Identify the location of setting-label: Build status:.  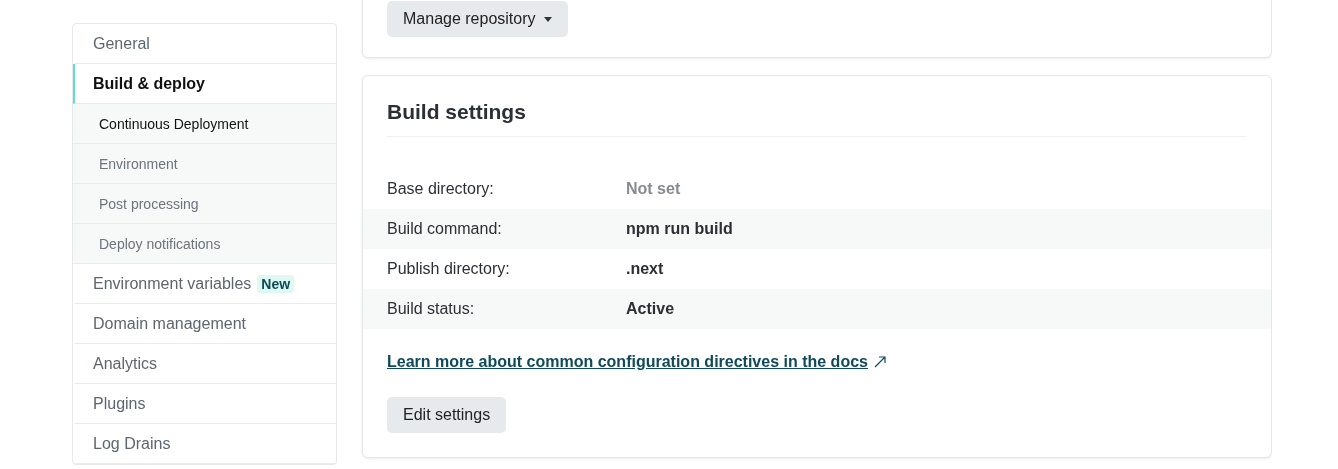
(431, 309).